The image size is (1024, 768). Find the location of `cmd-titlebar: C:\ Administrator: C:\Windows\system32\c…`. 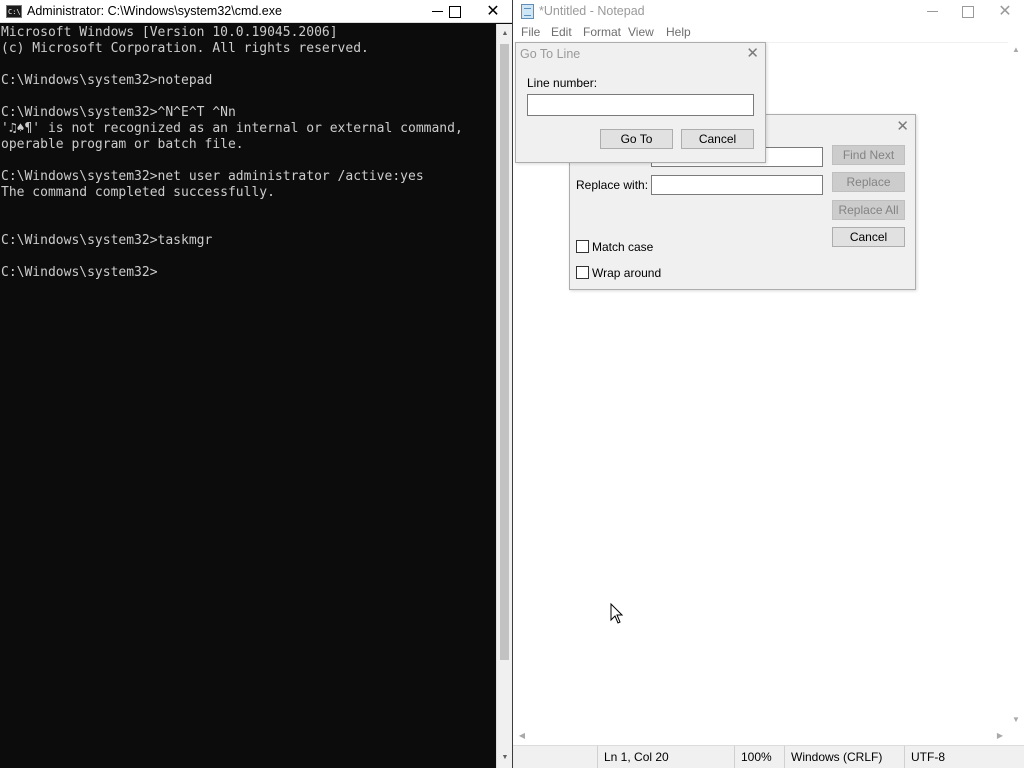

cmd-titlebar: C:\ Administrator: C:\Windows\system32\c… is located at coordinates (256, 11).